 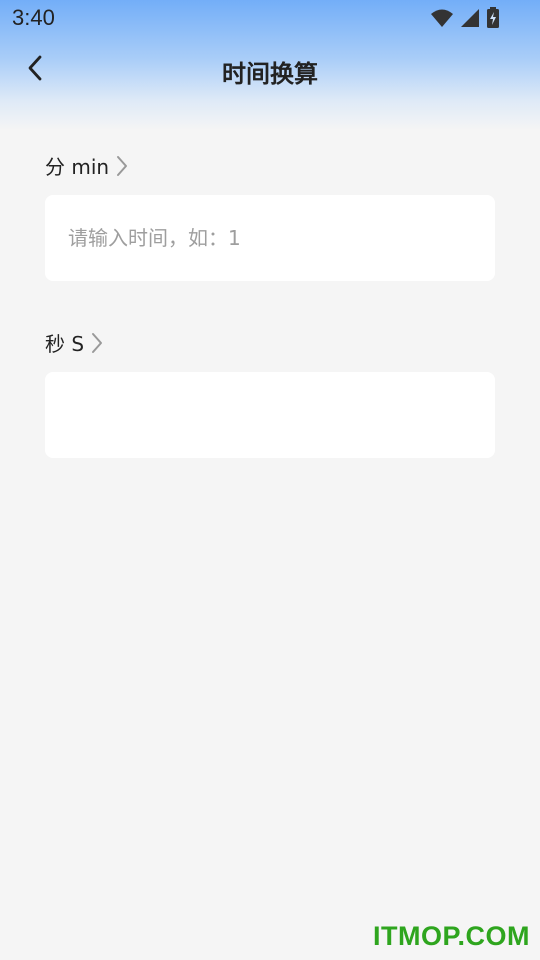 I want to click on minutes-label: 分 min, so click(x=77, y=167).